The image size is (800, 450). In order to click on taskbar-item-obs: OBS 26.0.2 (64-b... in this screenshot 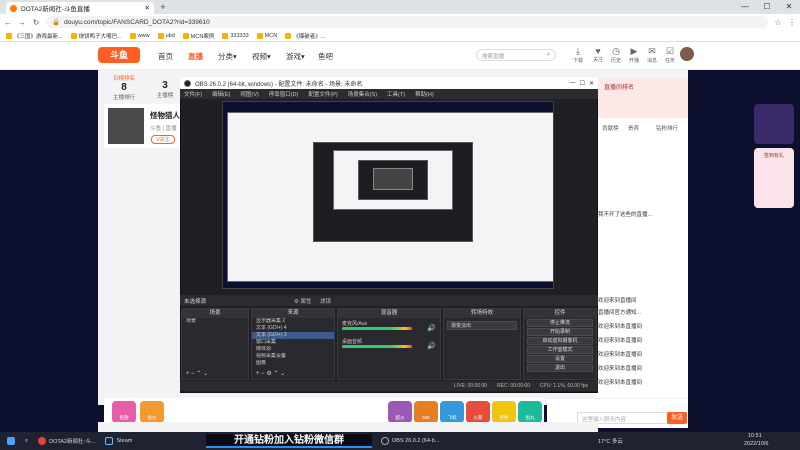, I will do `click(410, 441)`.